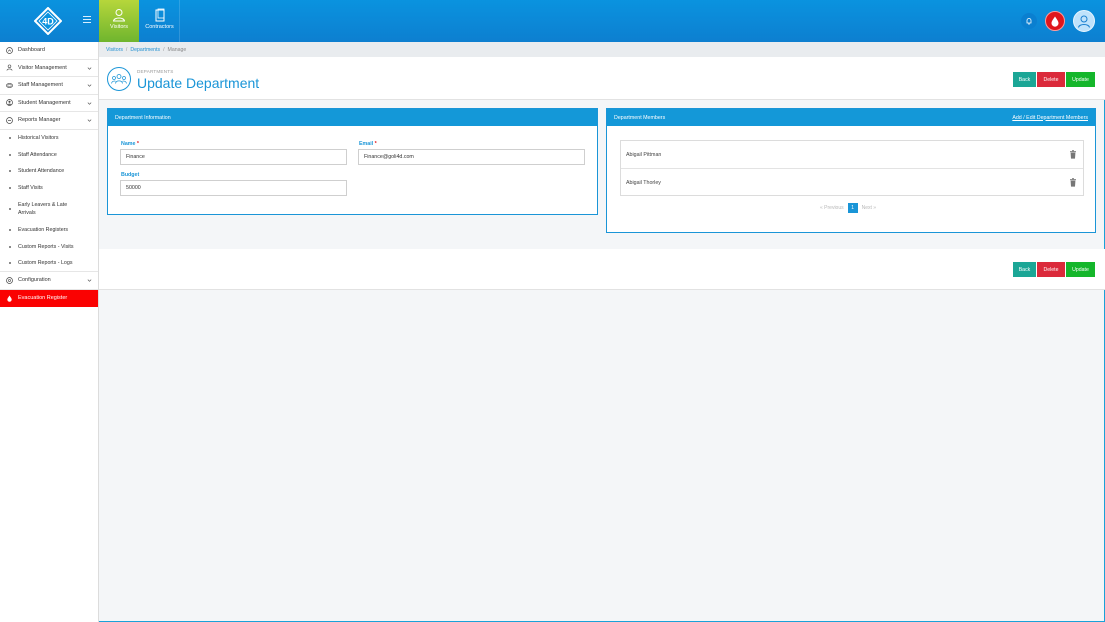  I want to click on sidebar-subitem-evacuation-registers: Evacuation Registers, so click(49, 230).